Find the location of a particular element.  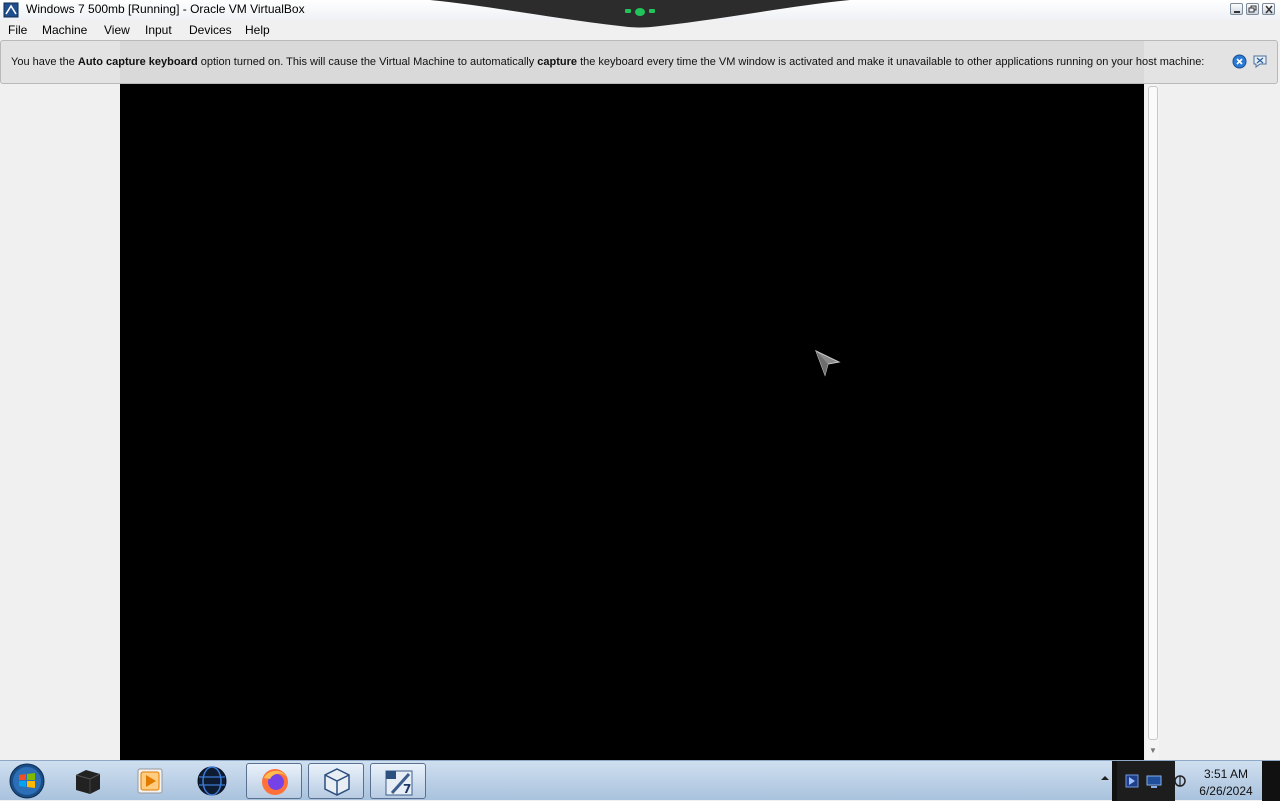

volume-icon is located at coordinates (1180, 781).